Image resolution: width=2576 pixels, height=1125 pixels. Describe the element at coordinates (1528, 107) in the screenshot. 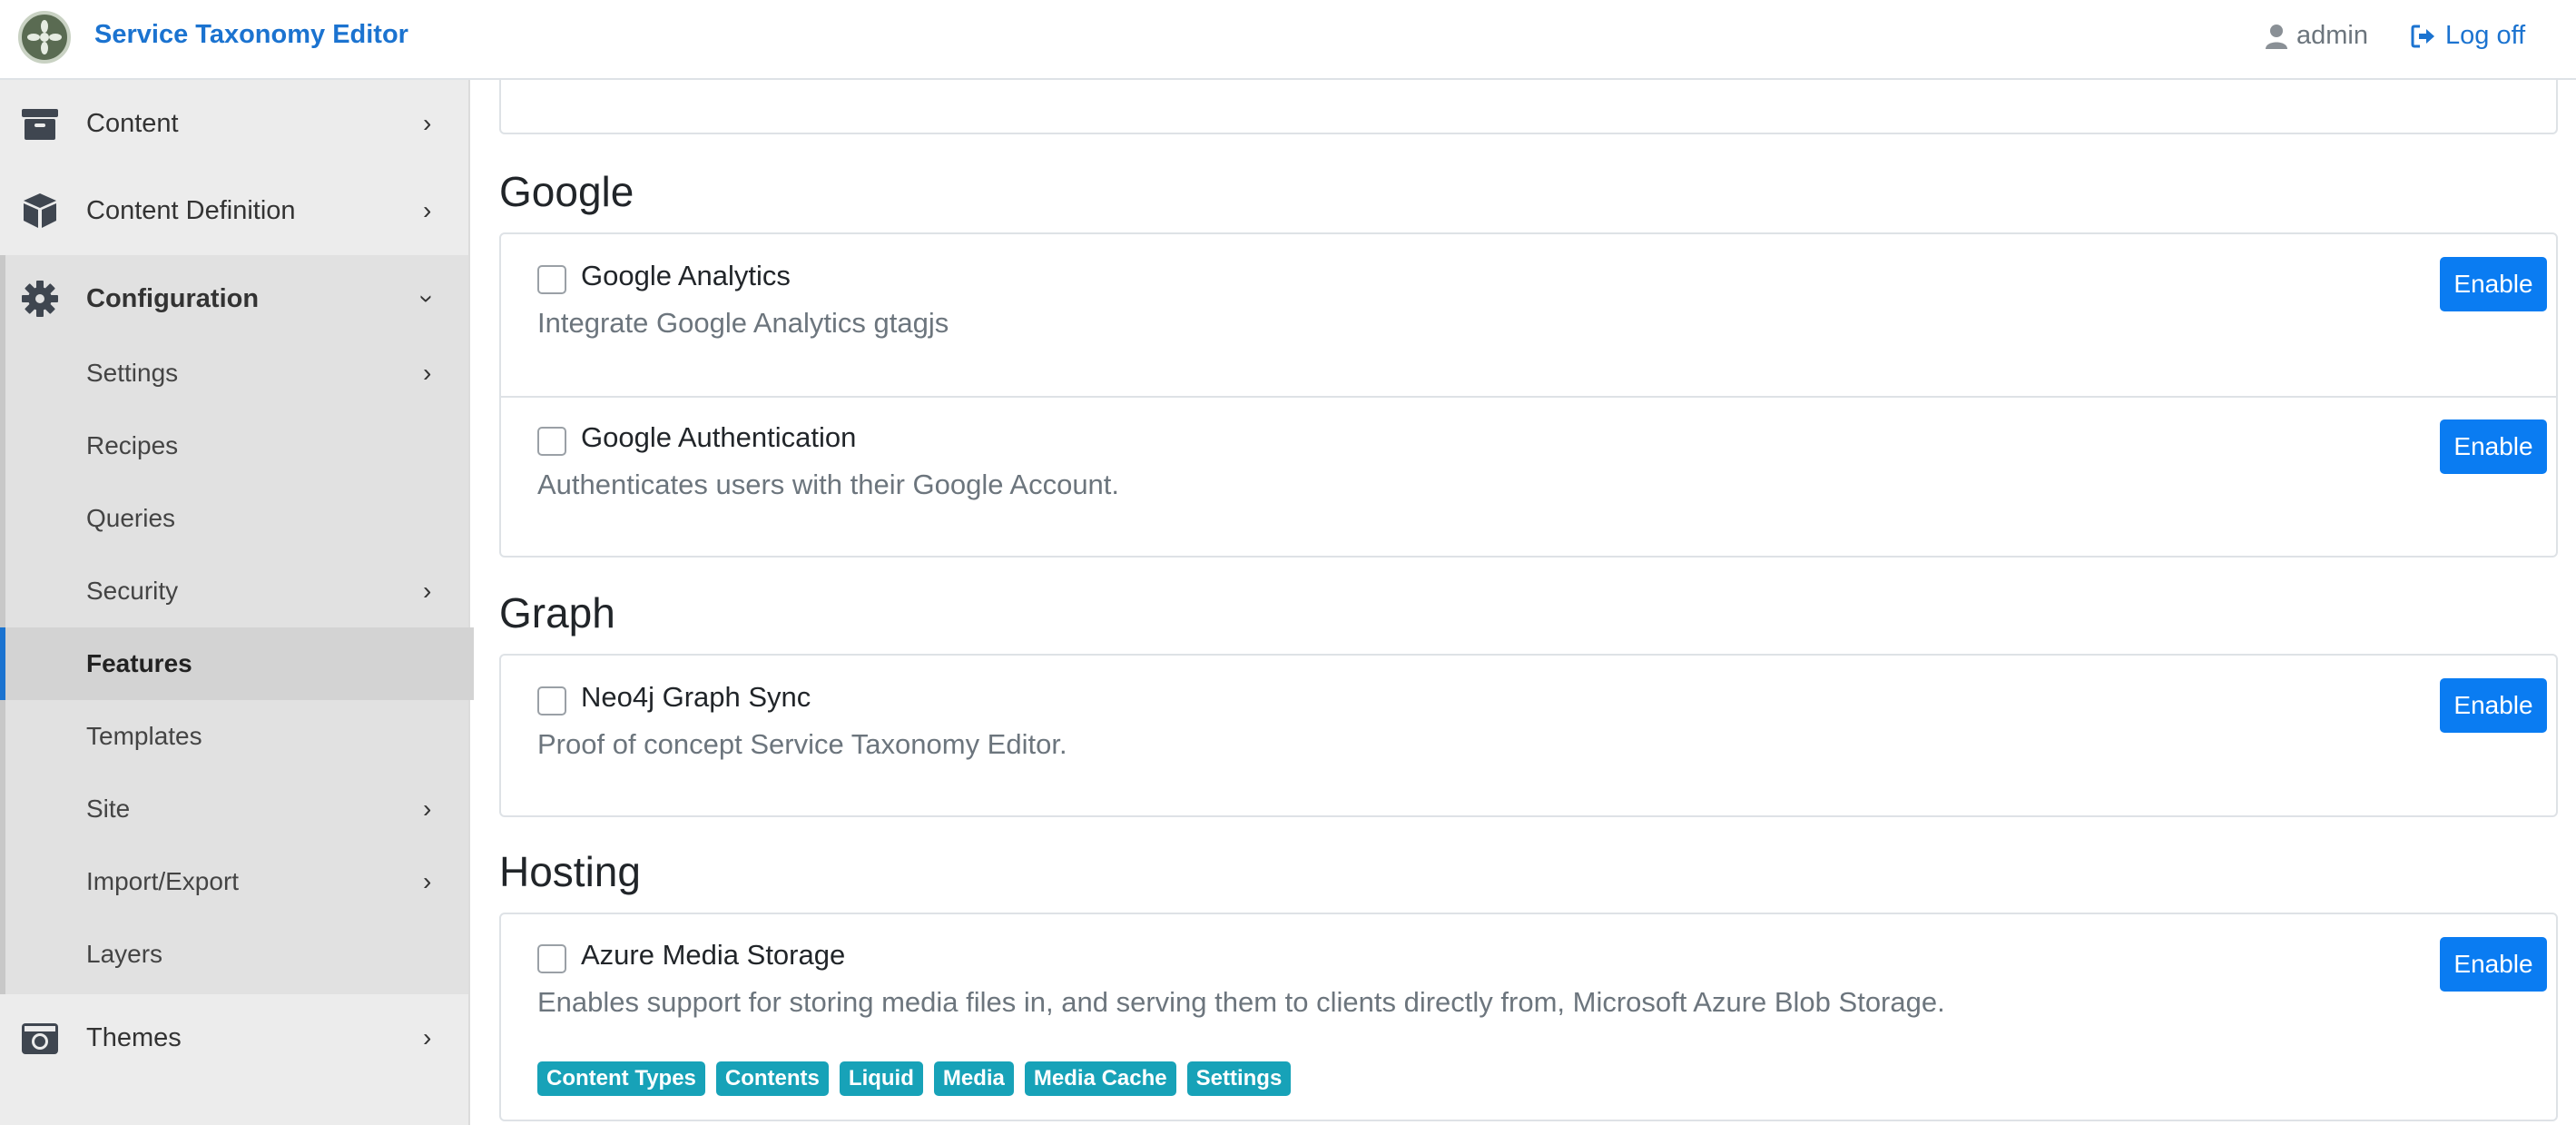

I see `previous-feature-card` at that location.